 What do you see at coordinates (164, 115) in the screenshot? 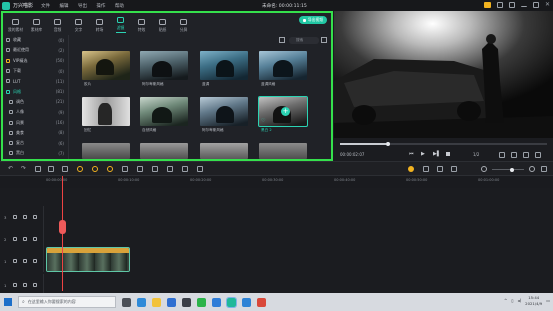
I see `filter-card: 自然风格` at bounding box center [164, 115].